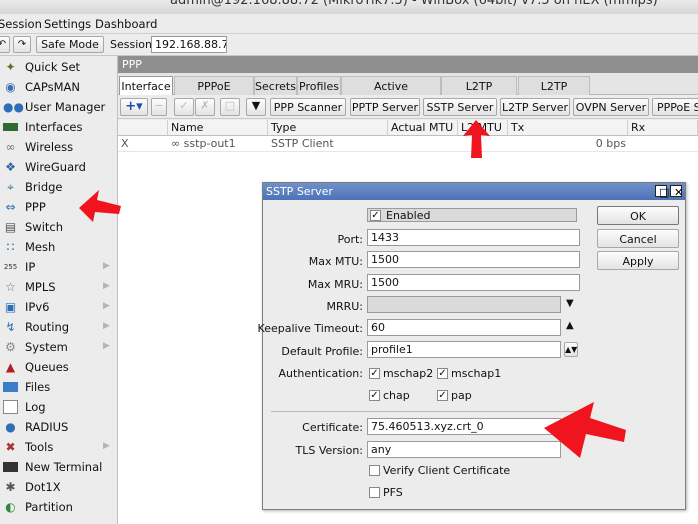  I want to click on dialog-titlebar: SSTP Server □ ✕, so click(474, 191).